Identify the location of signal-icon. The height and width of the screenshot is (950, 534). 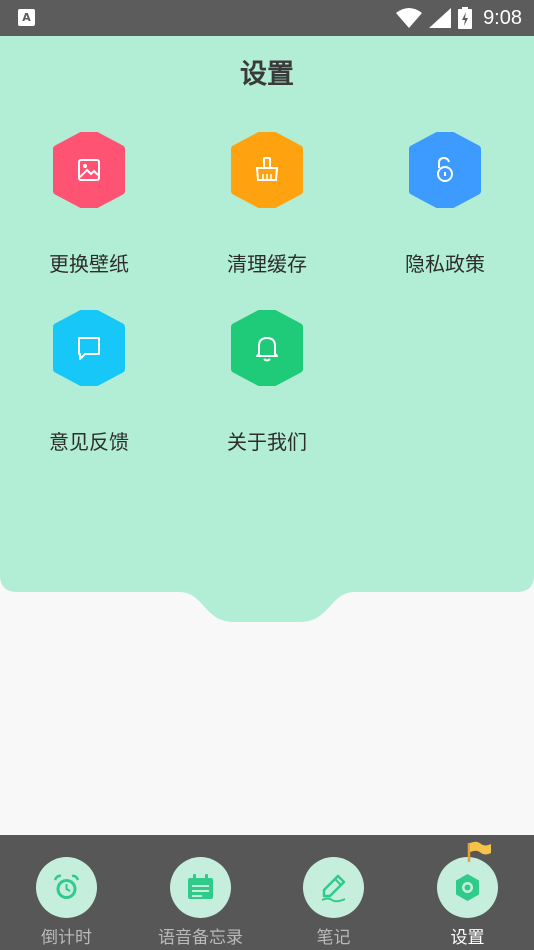
(440, 18).